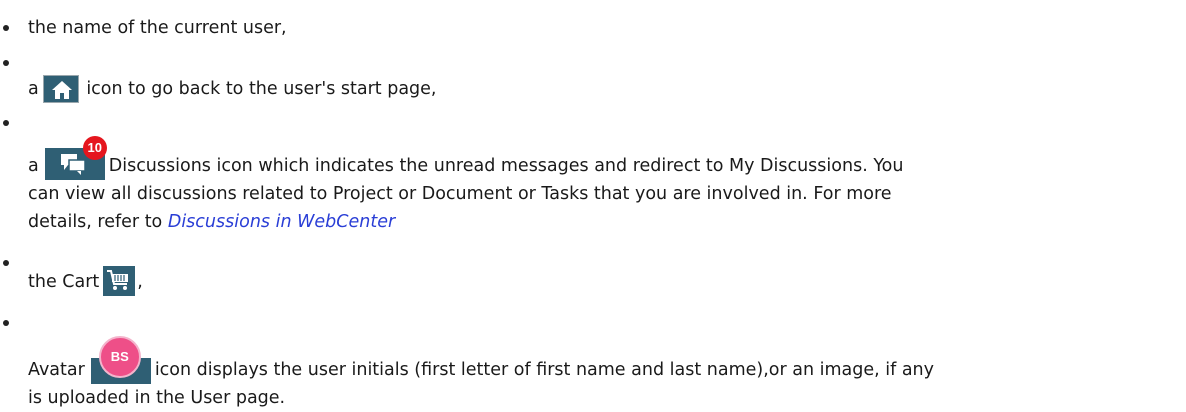 This screenshot has height=412, width=1186. I want to click on list-item-current-user: the name of the current user,, so click(585, 28).